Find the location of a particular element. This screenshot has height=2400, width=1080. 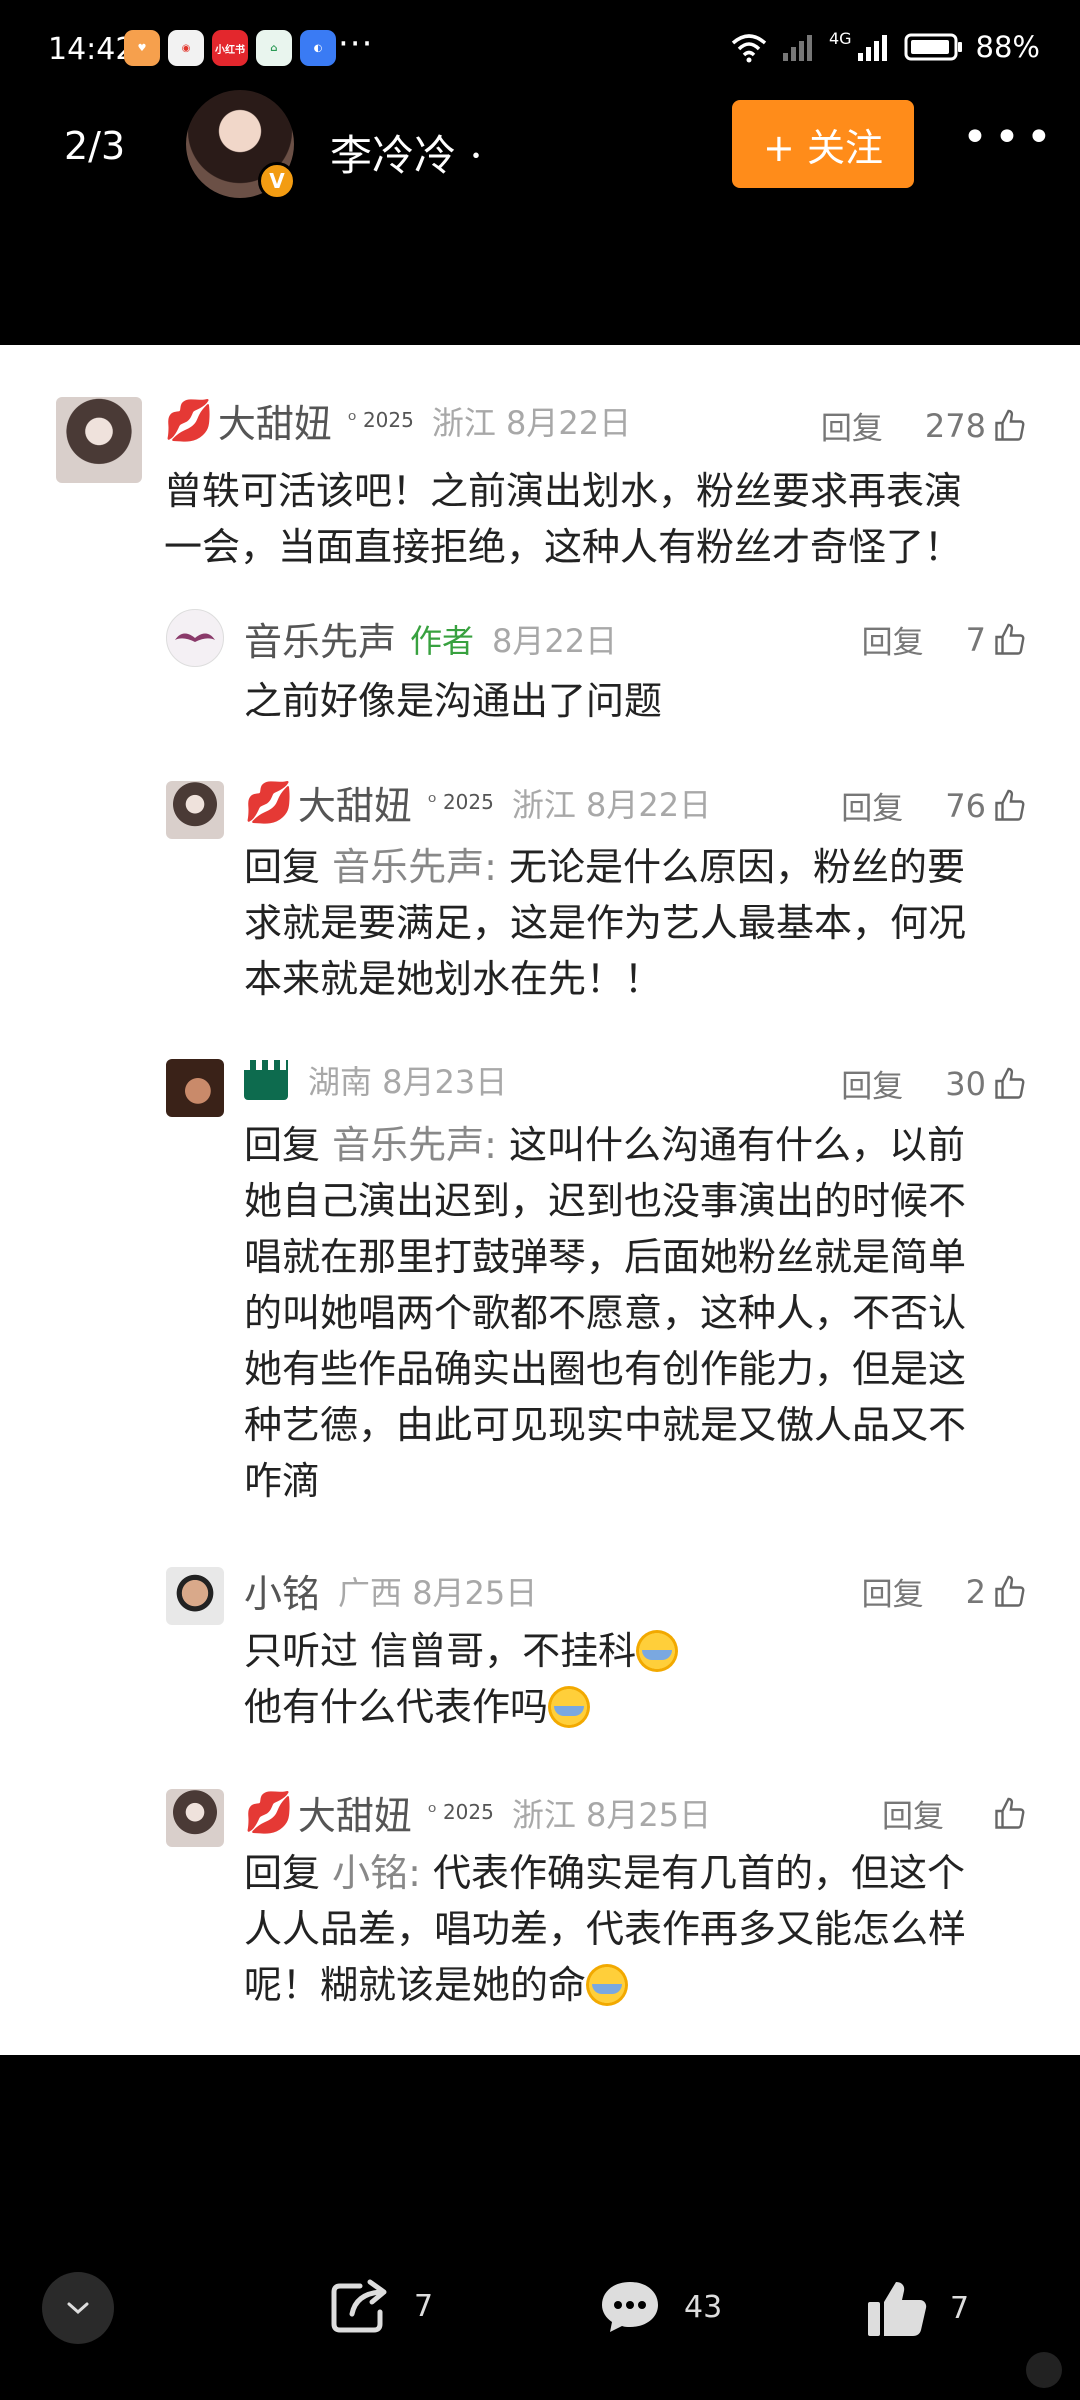

weibo-app-icon: ◉ is located at coordinates (186, 48).